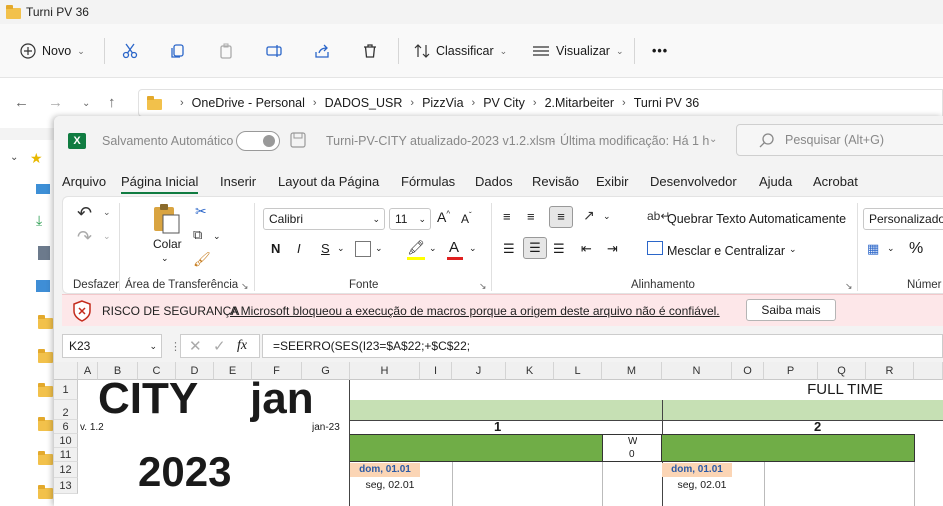  What do you see at coordinates (473, 248) in the screenshot?
I see `font-color-chevron-icon: ⌄` at bounding box center [473, 248].